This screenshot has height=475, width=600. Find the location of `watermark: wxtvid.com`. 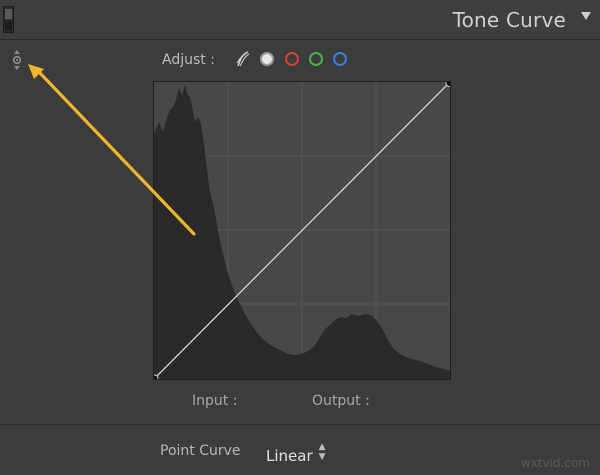

watermark: wxtvid.com is located at coordinates (555, 463).